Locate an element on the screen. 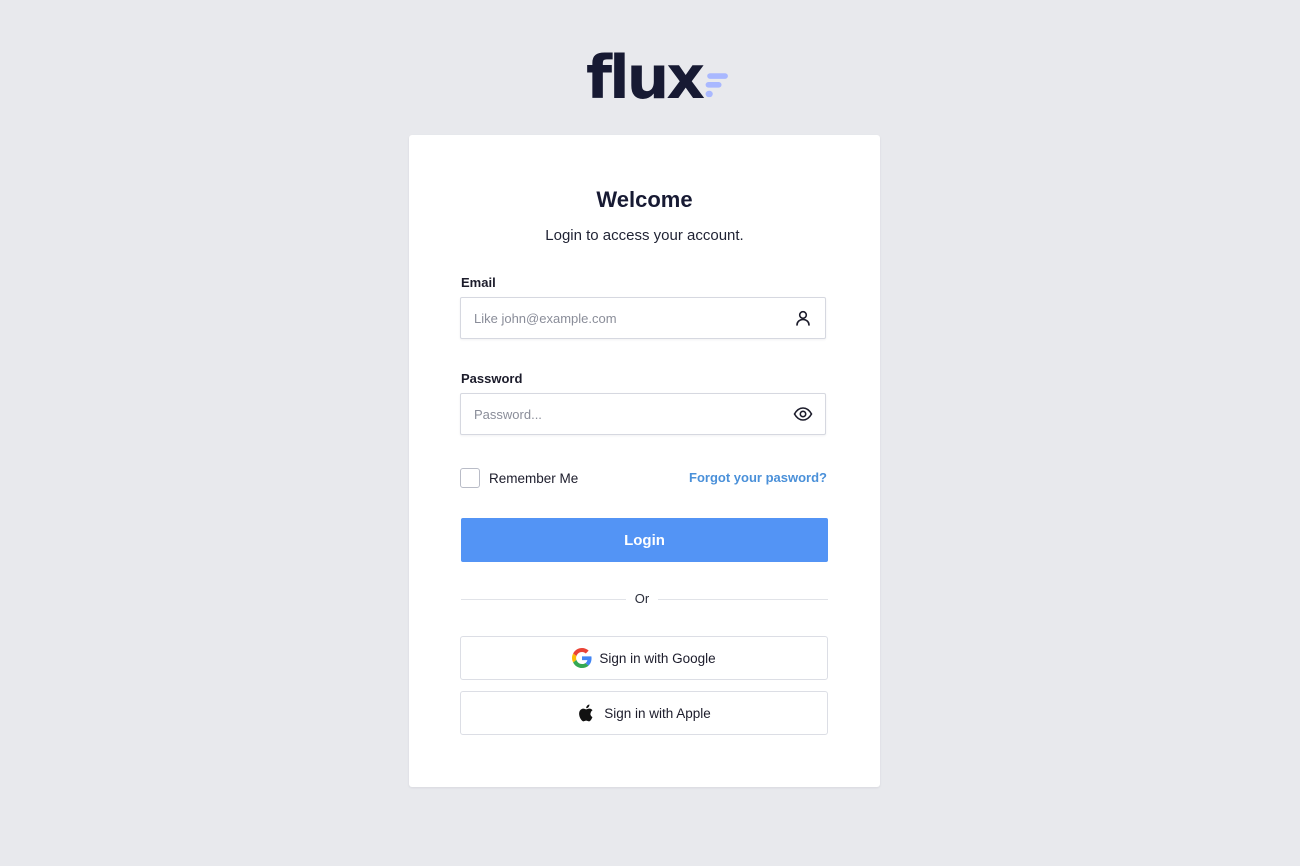 Image resolution: width=1300 pixels, height=866 pixels. eye-icon is located at coordinates (803, 414).